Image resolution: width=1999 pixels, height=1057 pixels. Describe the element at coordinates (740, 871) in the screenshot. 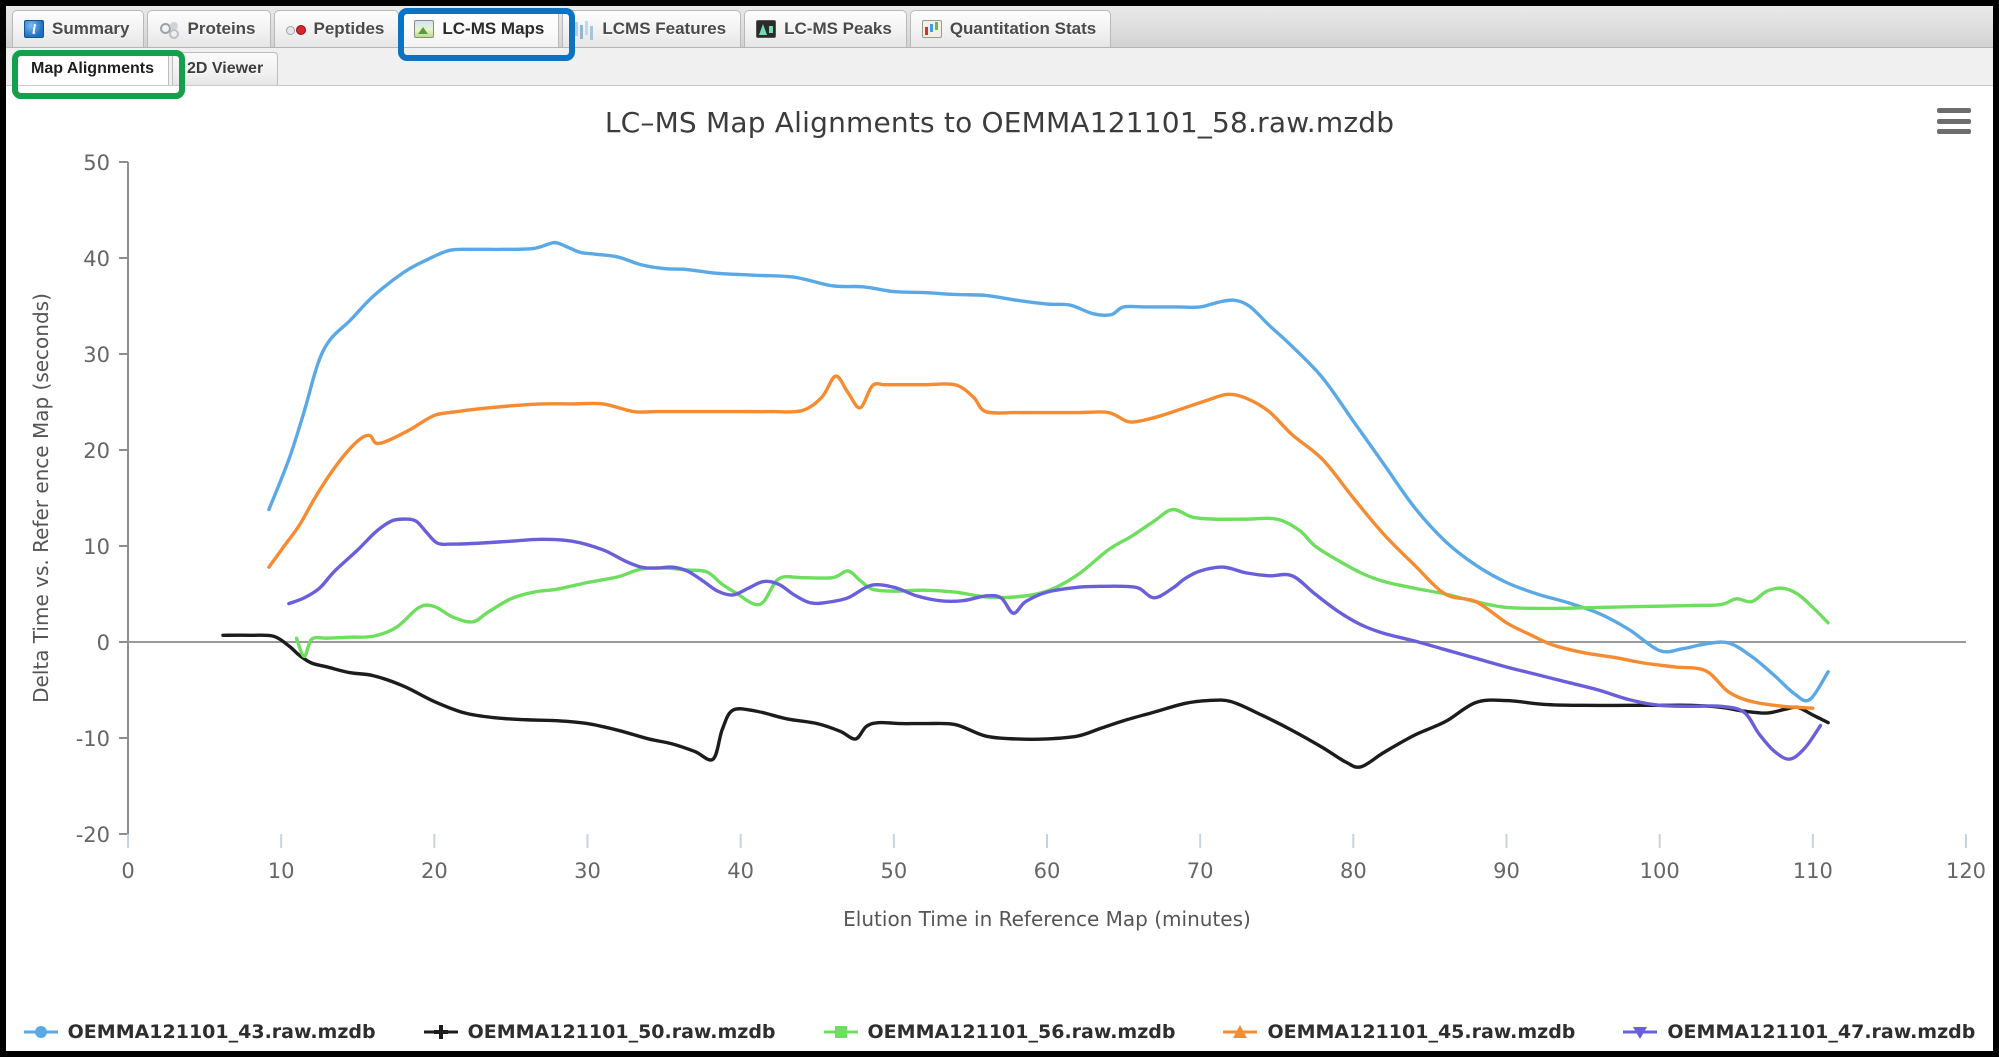

I see `x-tick-label: 40` at that location.